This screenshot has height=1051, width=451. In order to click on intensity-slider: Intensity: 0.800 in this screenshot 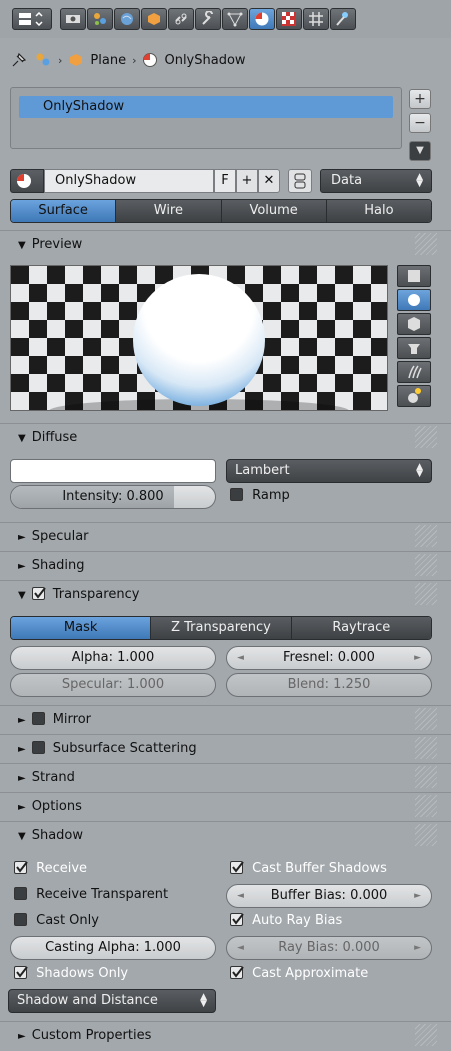, I will do `click(113, 497)`.